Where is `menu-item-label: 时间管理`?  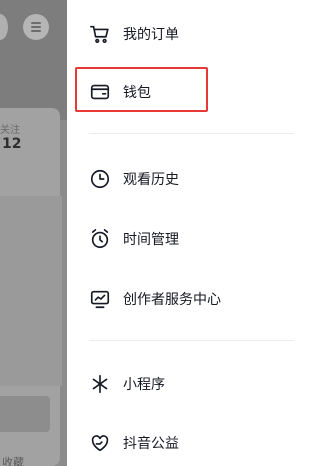 menu-item-label: 时间管理 is located at coordinates (151, 240).